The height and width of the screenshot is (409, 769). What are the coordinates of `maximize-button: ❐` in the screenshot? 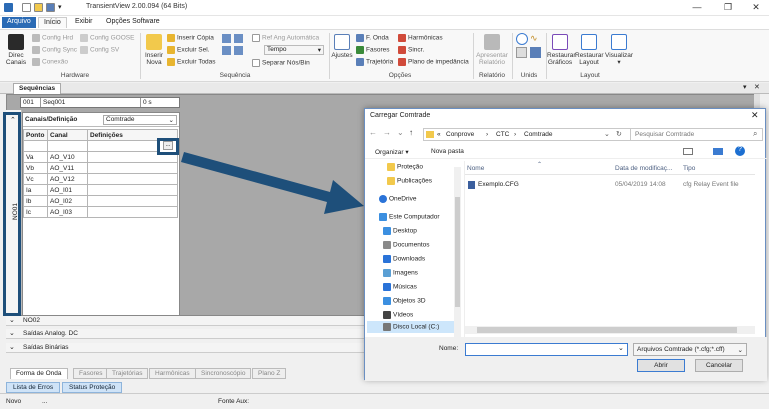 It's located at (728, 8).